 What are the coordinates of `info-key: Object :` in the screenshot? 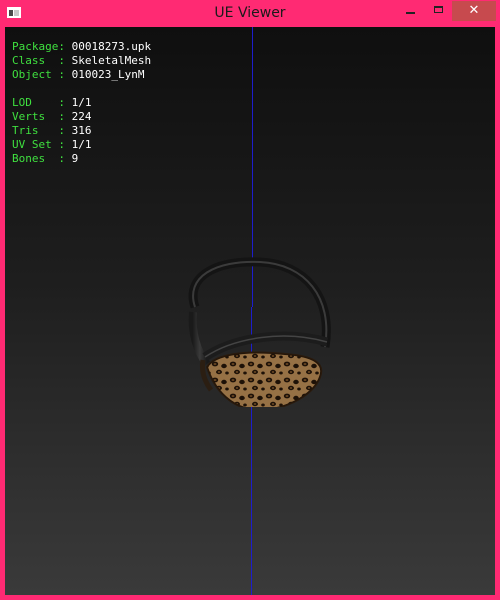 It's located at (42, 74).